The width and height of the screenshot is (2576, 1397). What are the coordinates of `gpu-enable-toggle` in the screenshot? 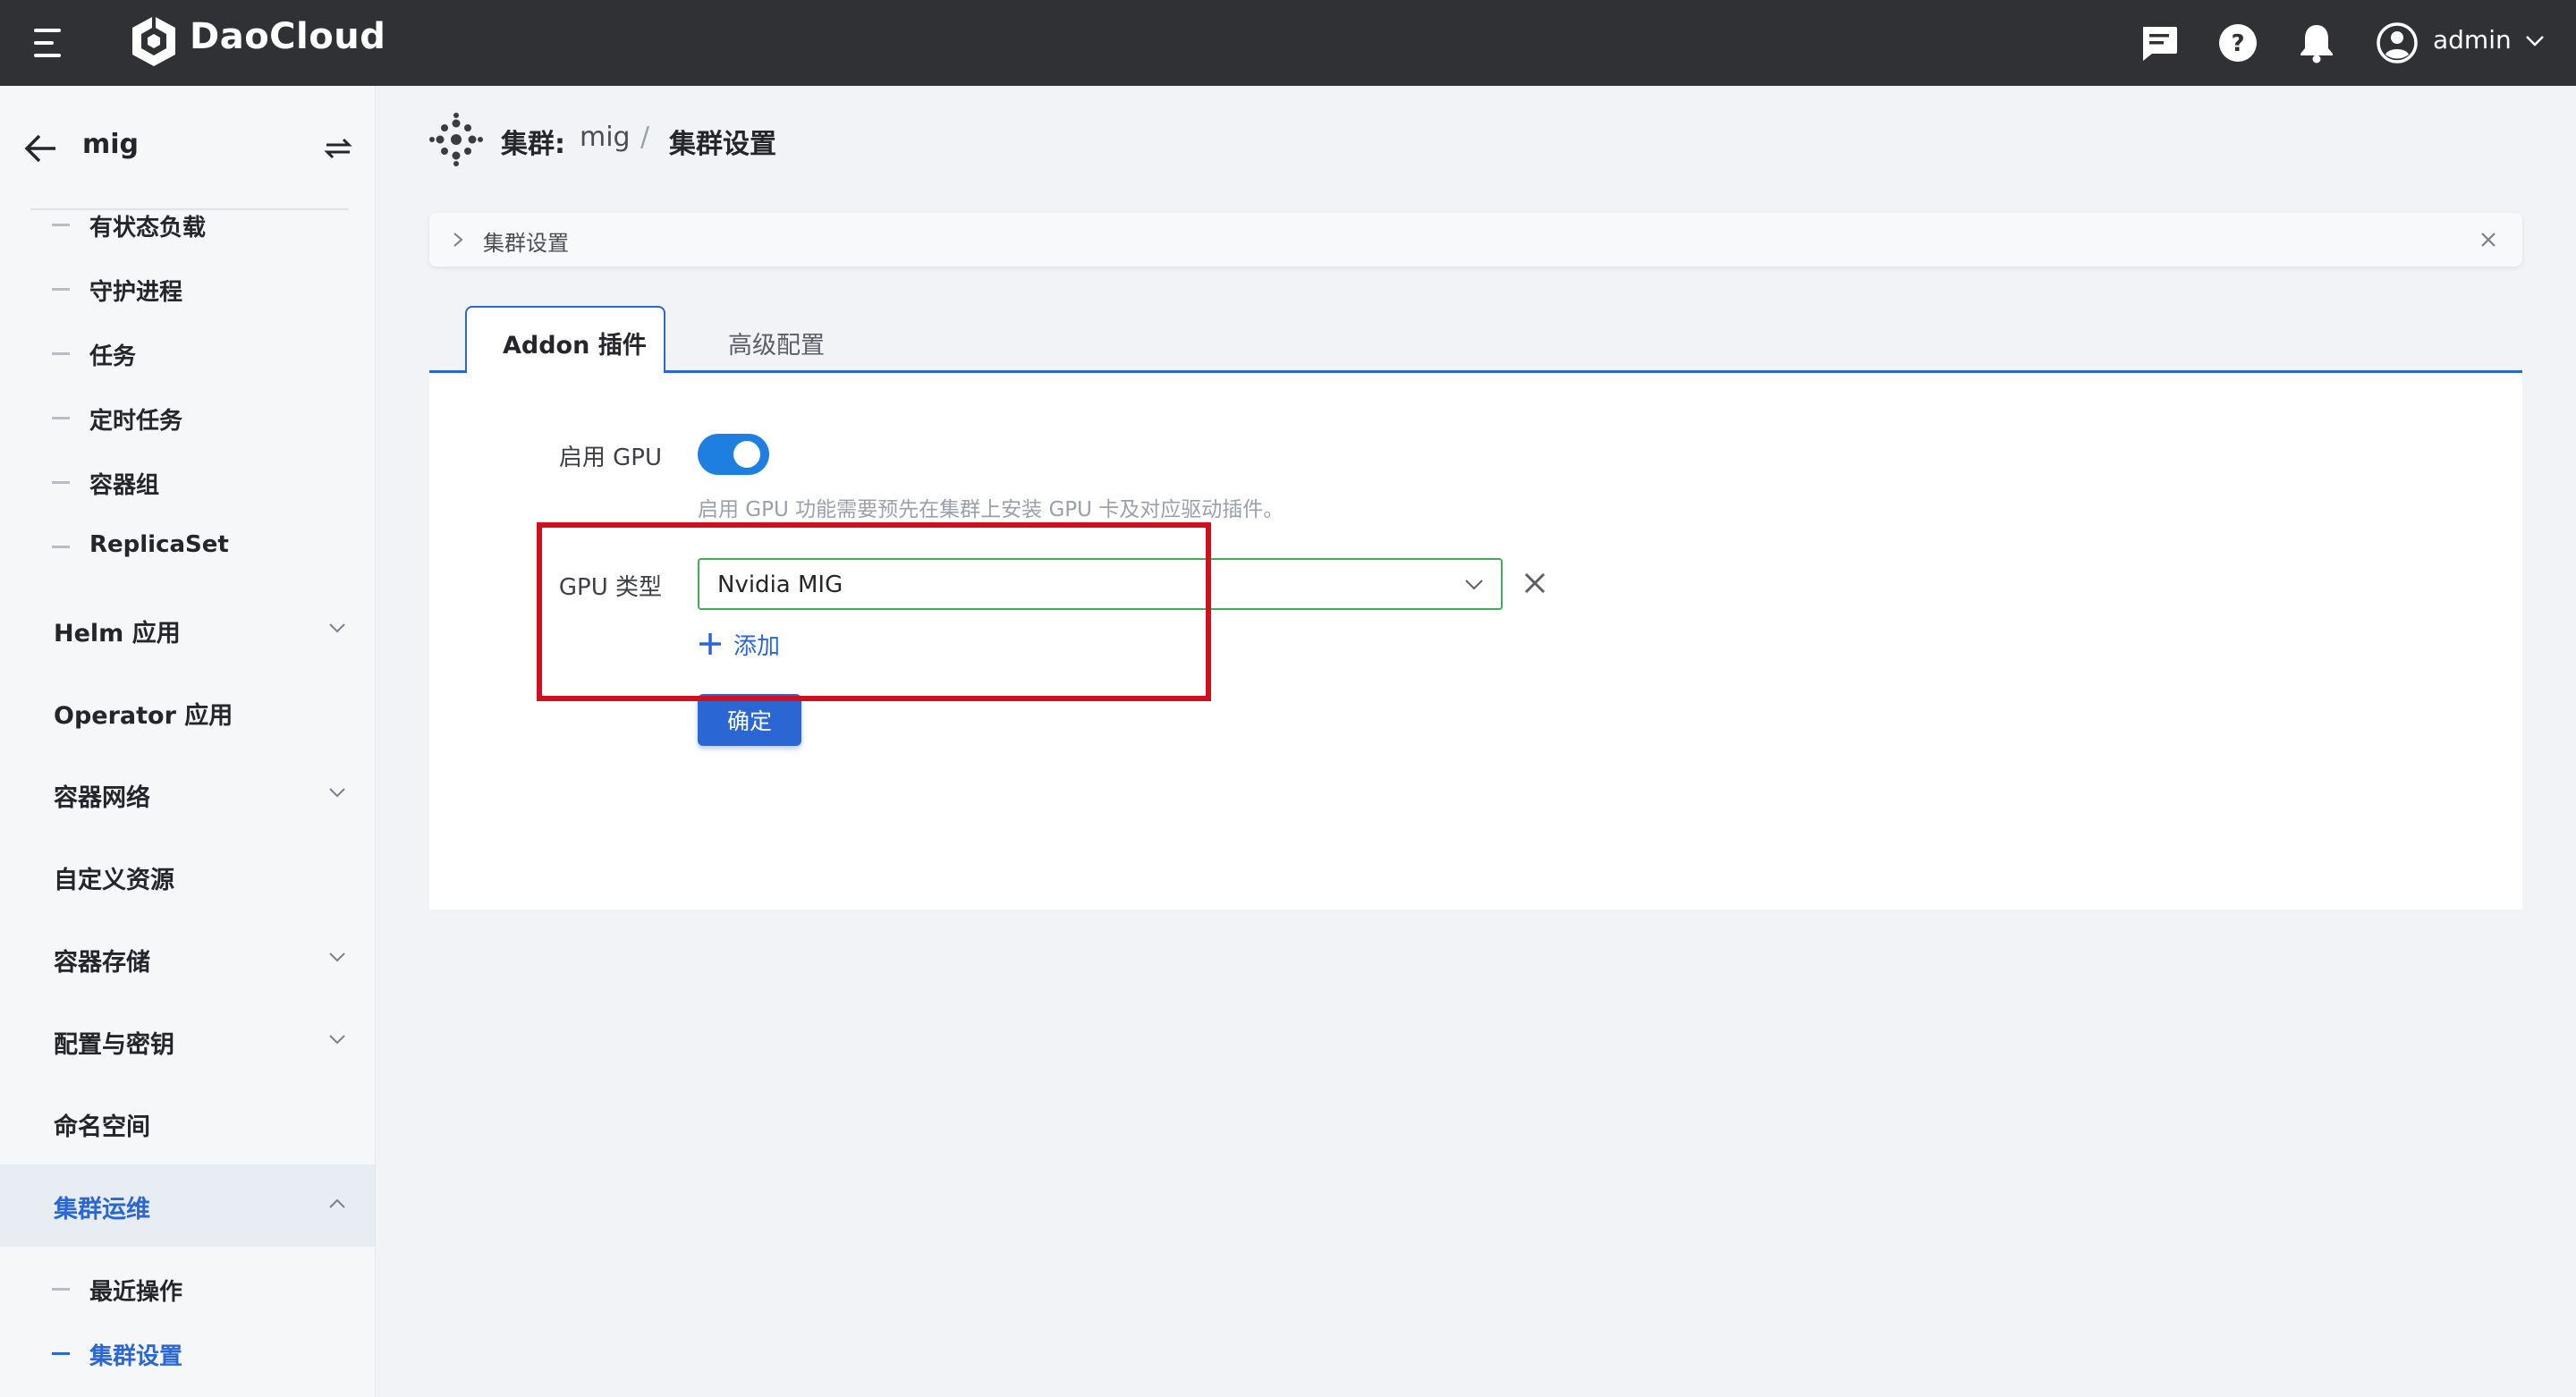 It's located at (733, 455).